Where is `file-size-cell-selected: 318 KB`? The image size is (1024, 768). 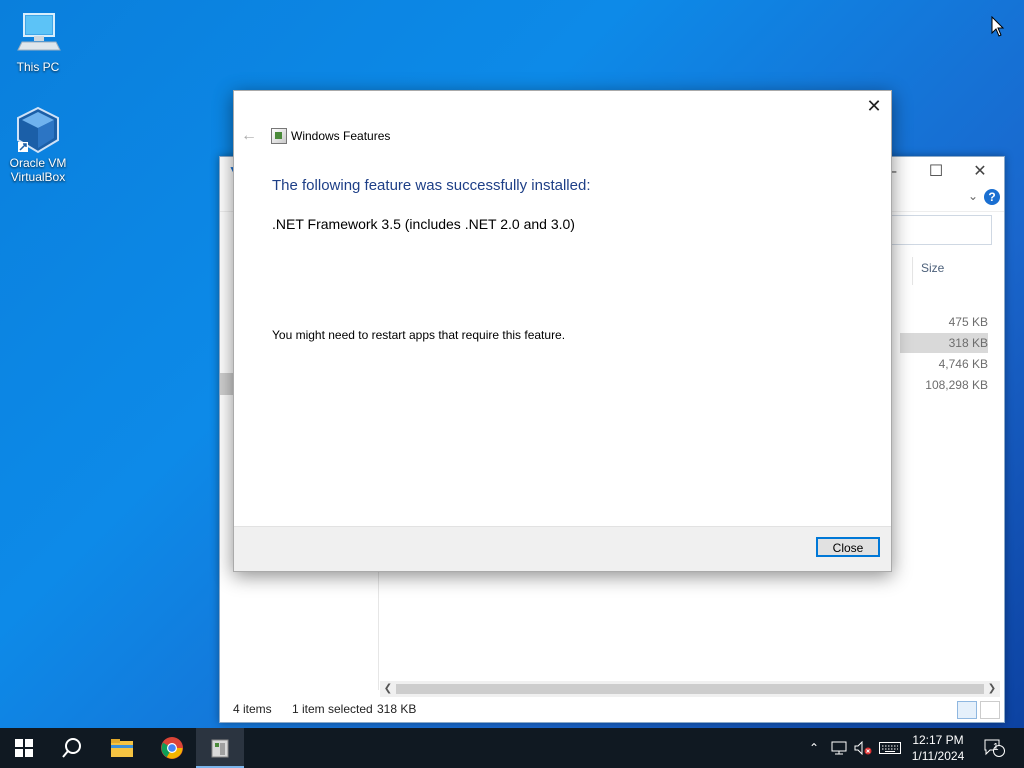
file-size-cell-selected: 318 KB is located at coordinates (944, 343).